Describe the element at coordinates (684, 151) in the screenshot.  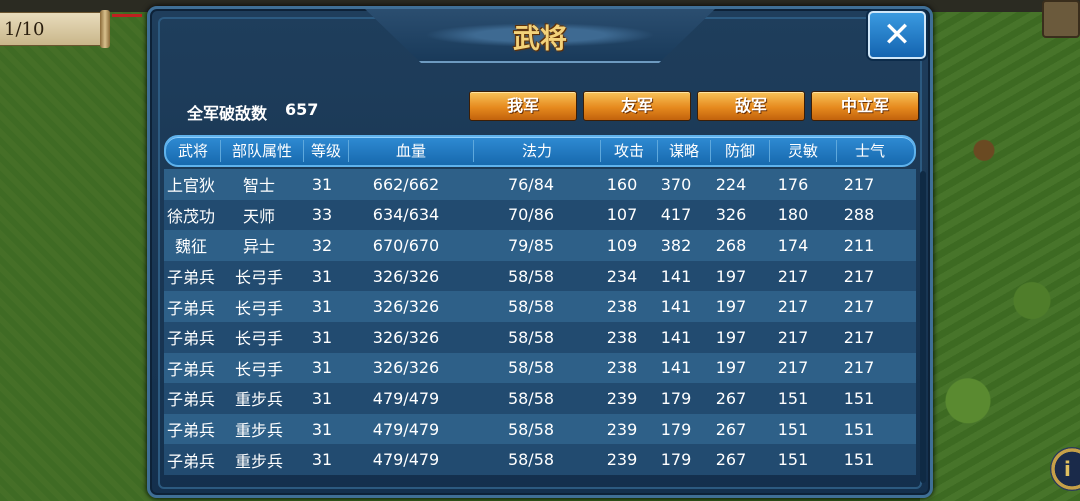
I see `column-header: 谋略` at that location.